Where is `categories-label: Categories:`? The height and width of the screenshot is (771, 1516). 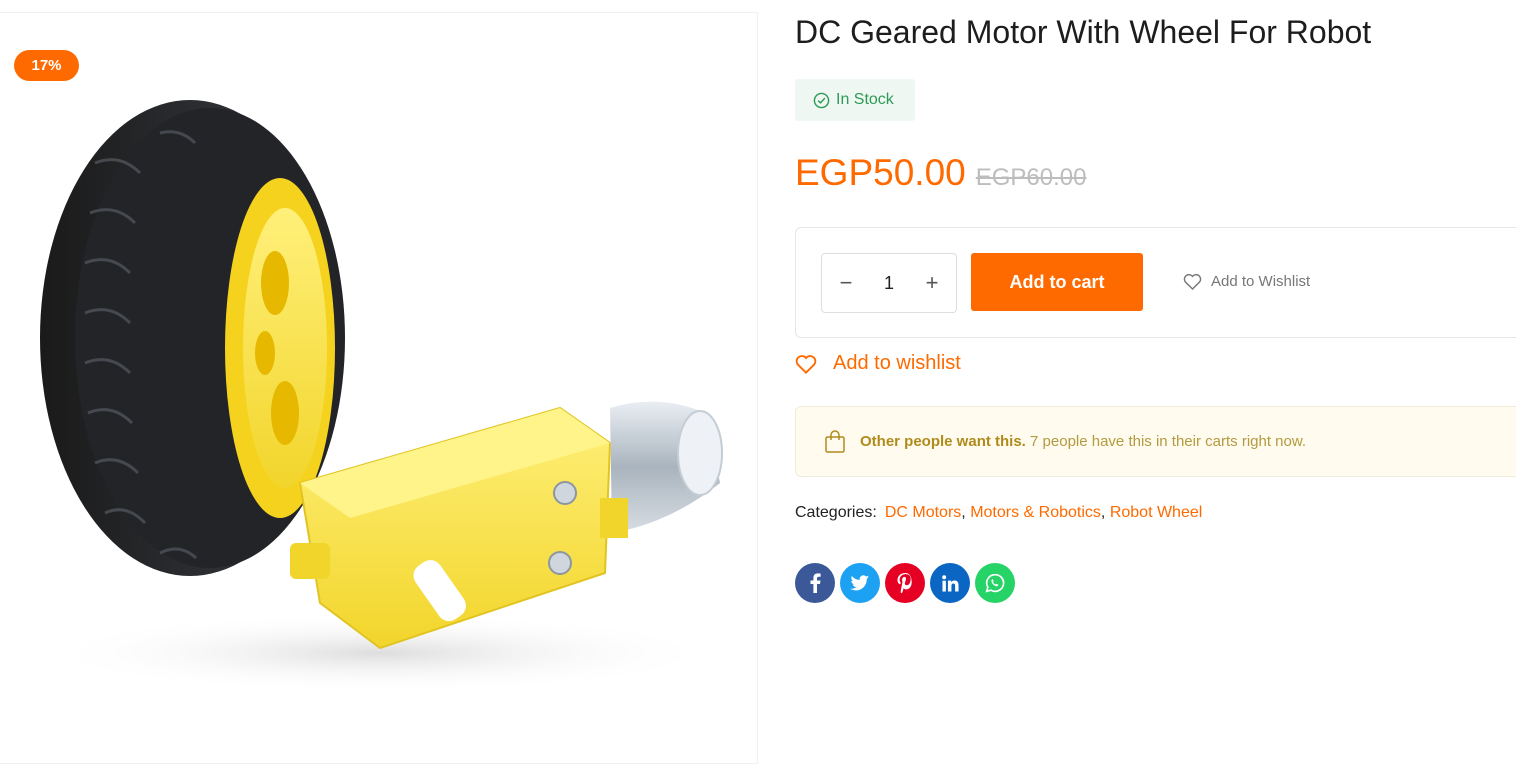 categories-label: Categories: is located at coordinates (836, 512).